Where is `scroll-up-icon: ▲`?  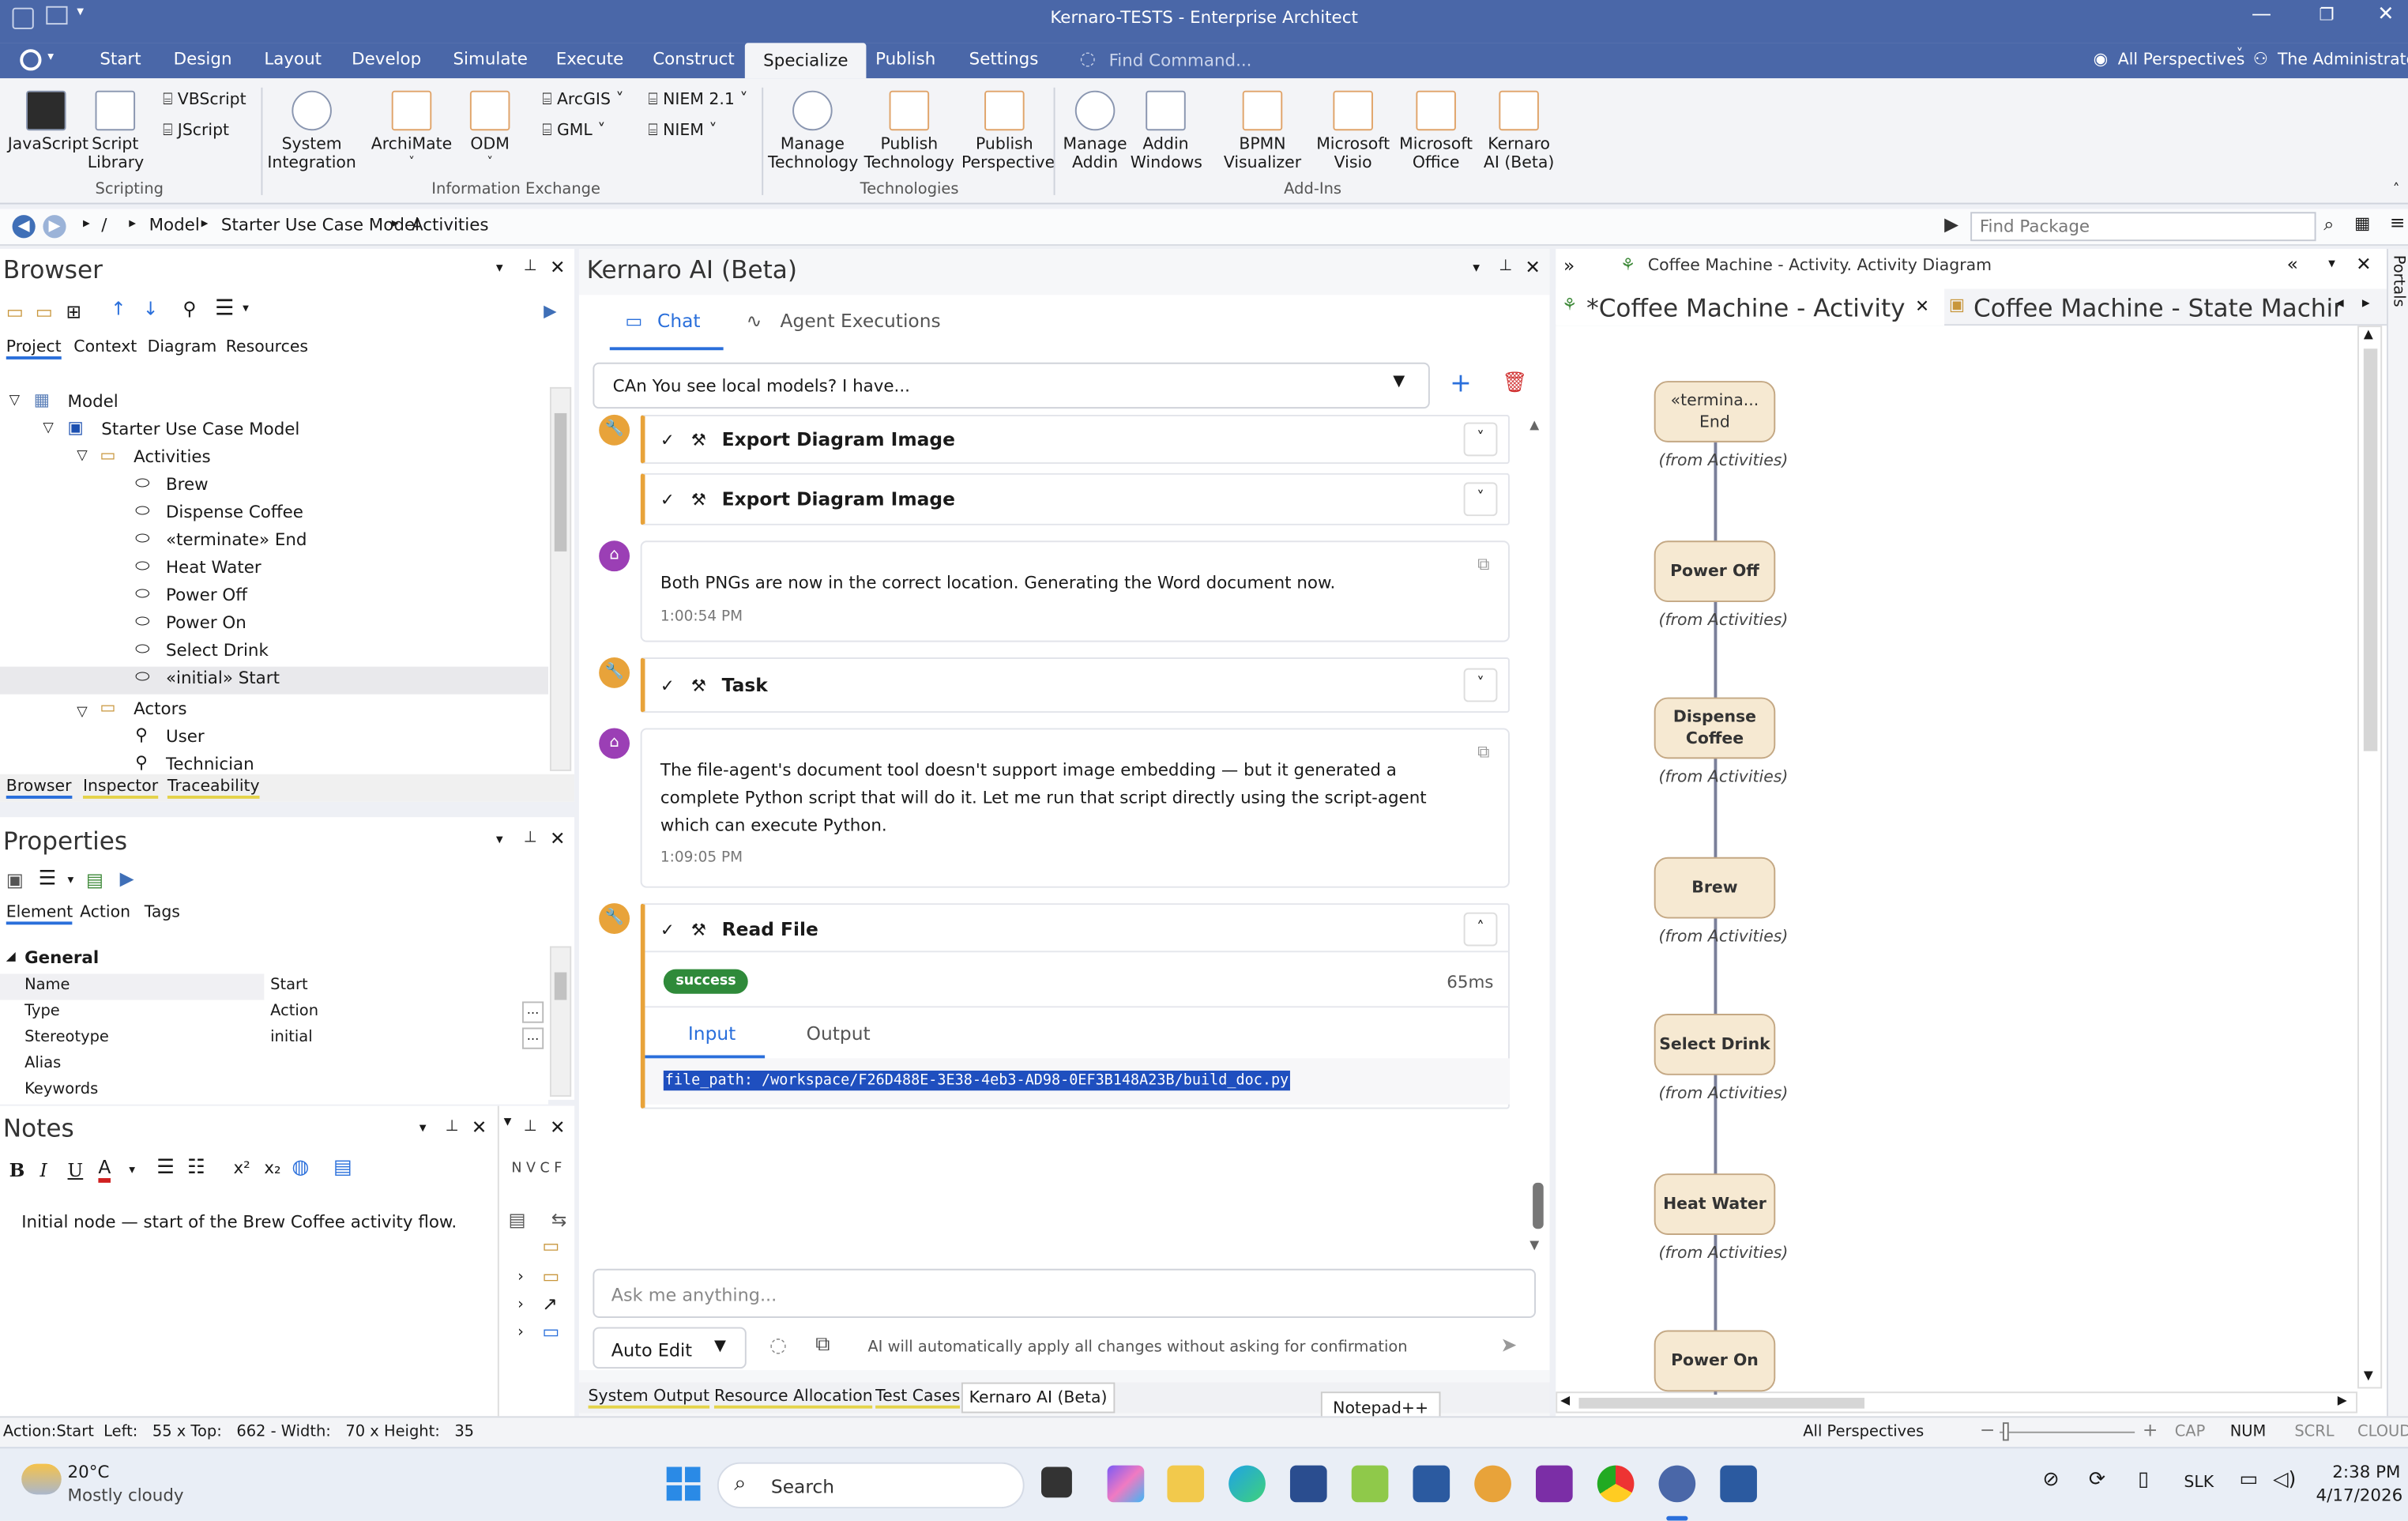 scroll-up-icon: ▲ is located at coordinates (2368, 334).